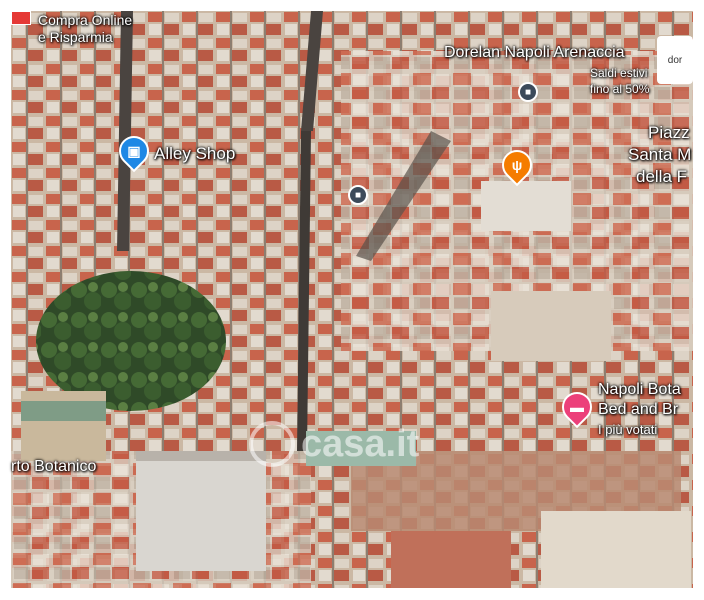  What do you see at coordinates (619, 81) in the screenshot?
I see `label-dorelan-promo: Saldi estivi fino al 50%` at bounding box center [619, 81].